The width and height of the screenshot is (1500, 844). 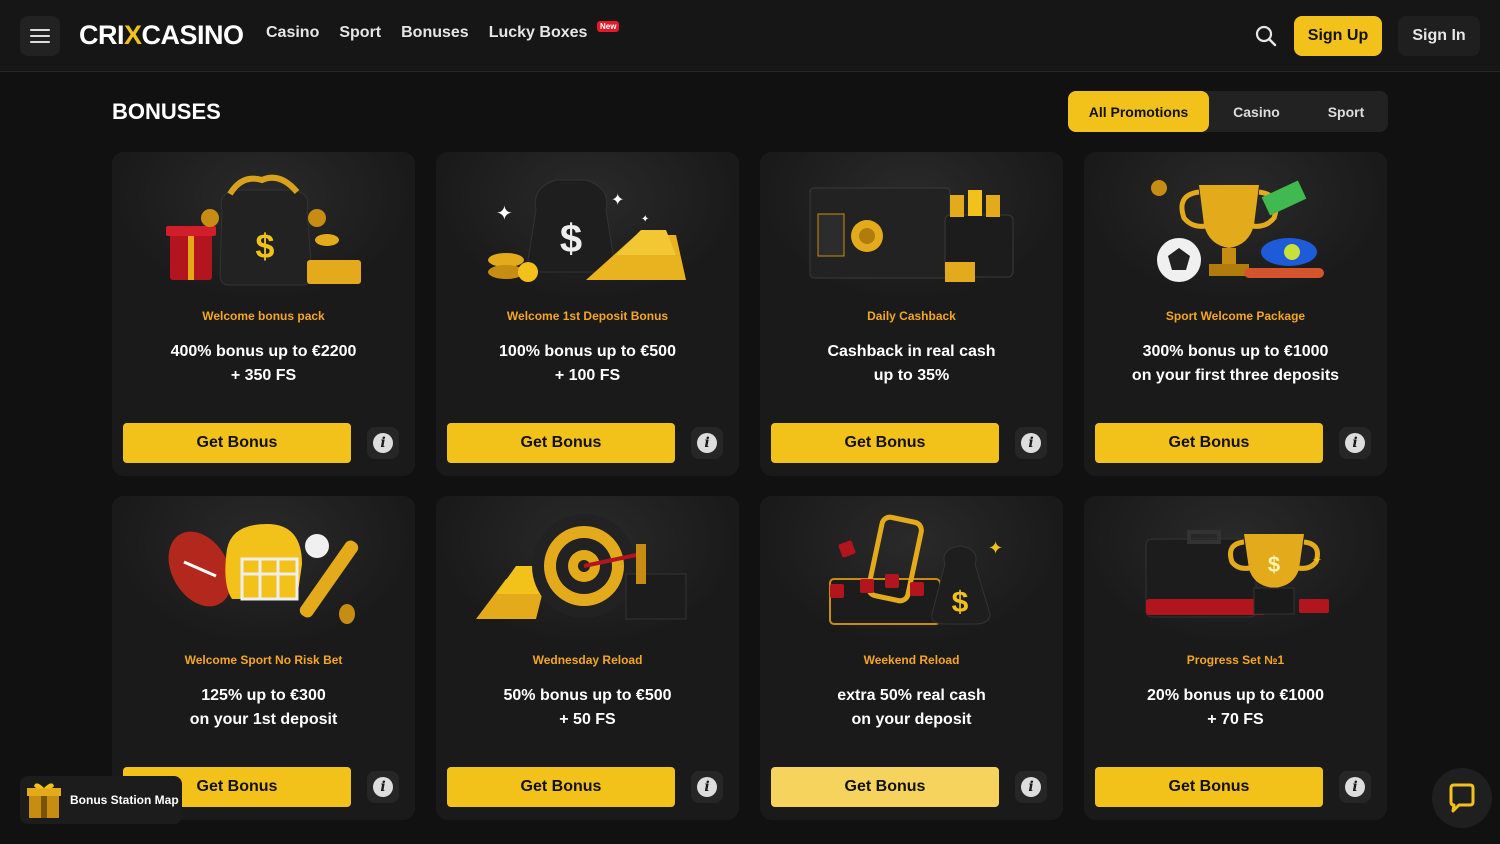 I want to click on target-gold-icon, so click(x=581, y=567).